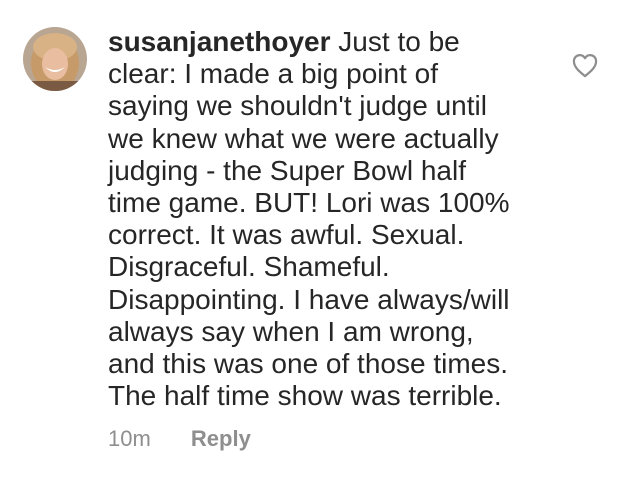 The width and height of the screenshot is (640, 486). Describe the element at coordinates (286, 235) in the screenshot. I see `comment-text-line: correct. It was awful. Sexual.` at that location.